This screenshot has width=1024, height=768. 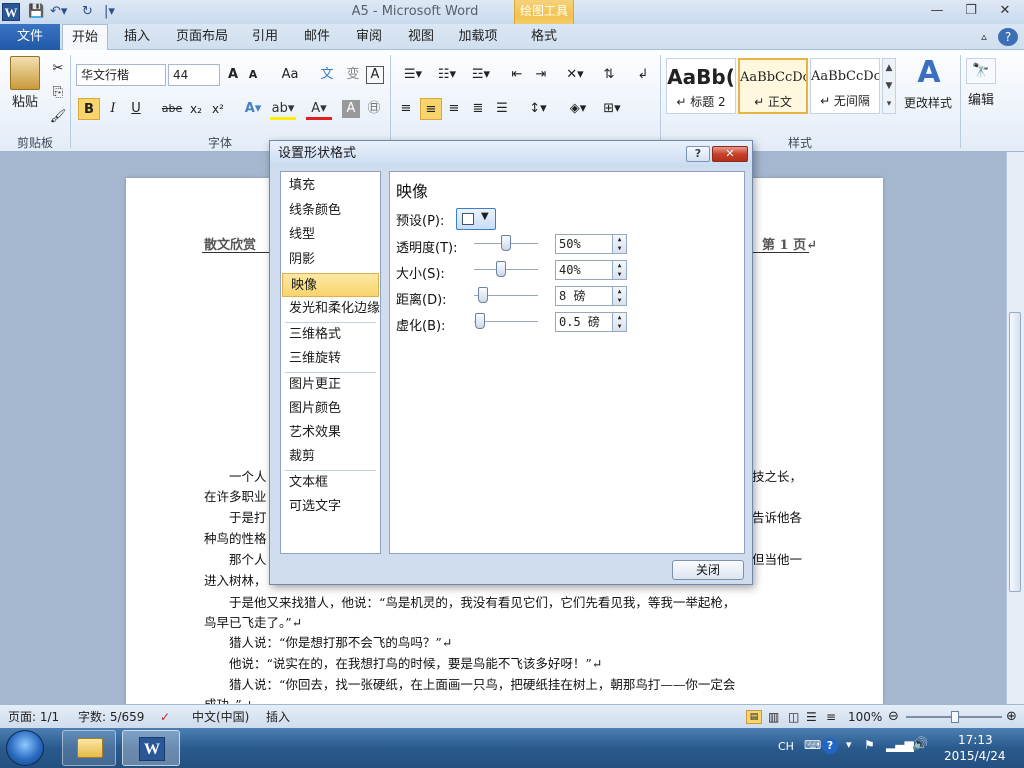 What do you see at coordinates (202, 37) in the screenshot?
I see `tab-page-layout: 页面布局` at bounding box center [202, 37].